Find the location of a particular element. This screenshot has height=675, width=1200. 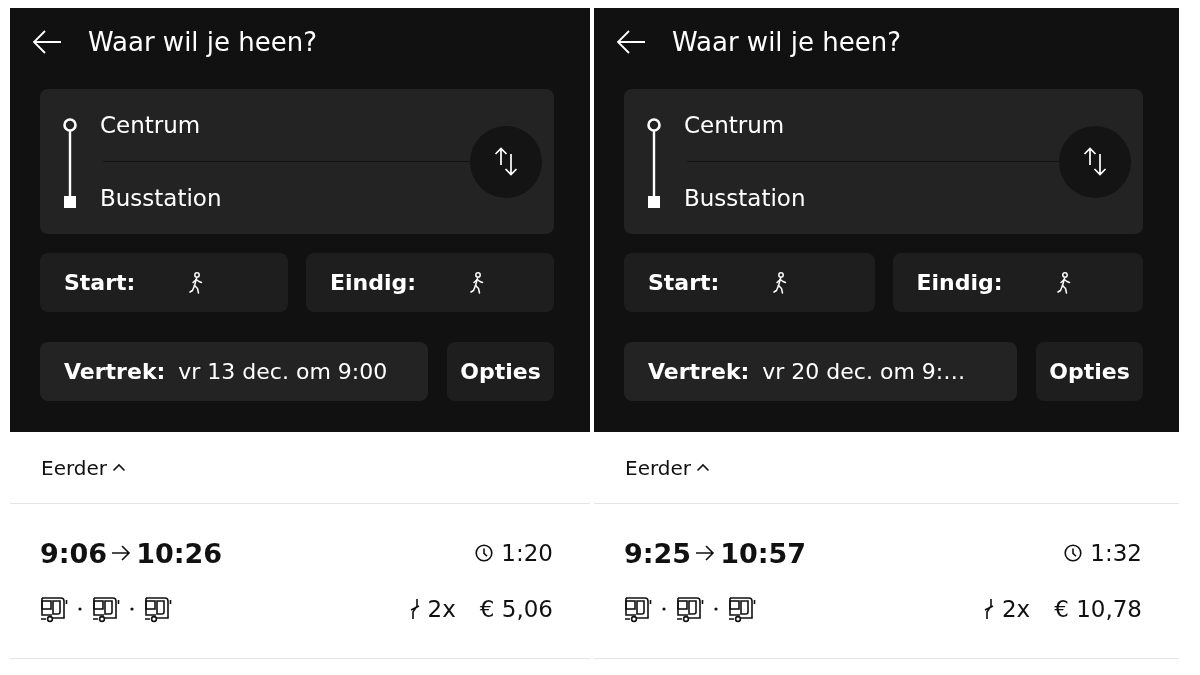

departure-button: Vertrek: vr 13 dec. om 9:00 is located at coordinates (234, 371).